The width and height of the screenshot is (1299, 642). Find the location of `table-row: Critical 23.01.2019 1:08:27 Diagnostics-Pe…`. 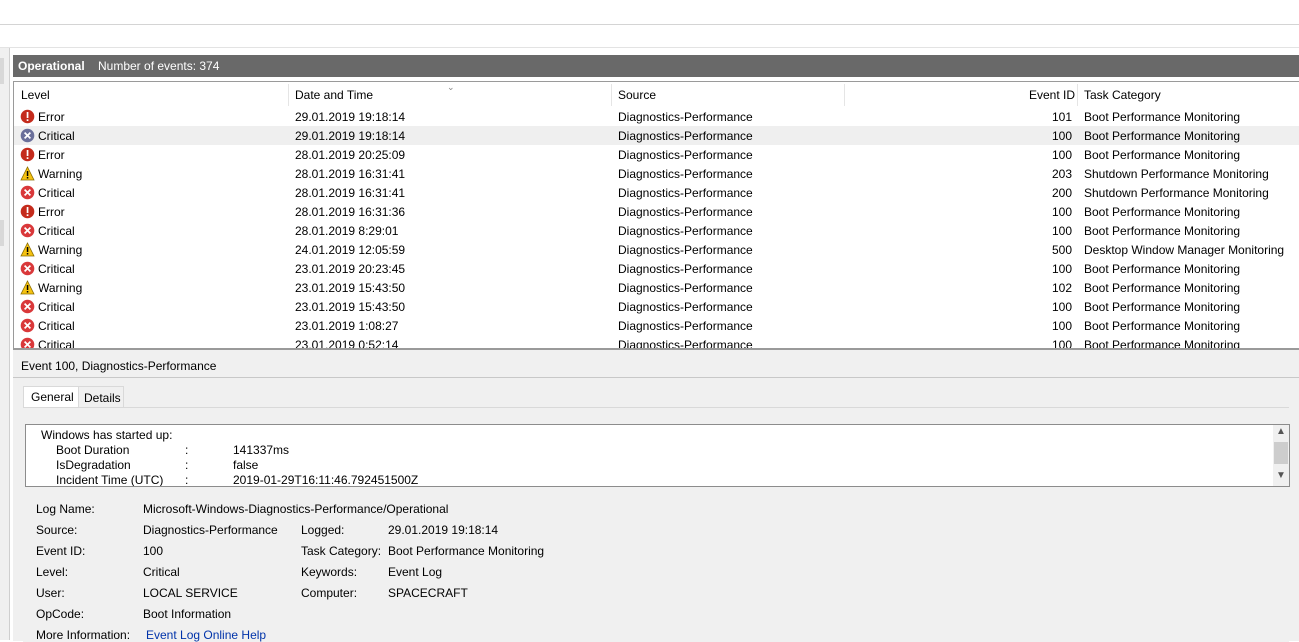

table-row: Critical 23.01.2019 1:08:27 Diagnostics-Pe… is located at coordinates (656, 325).